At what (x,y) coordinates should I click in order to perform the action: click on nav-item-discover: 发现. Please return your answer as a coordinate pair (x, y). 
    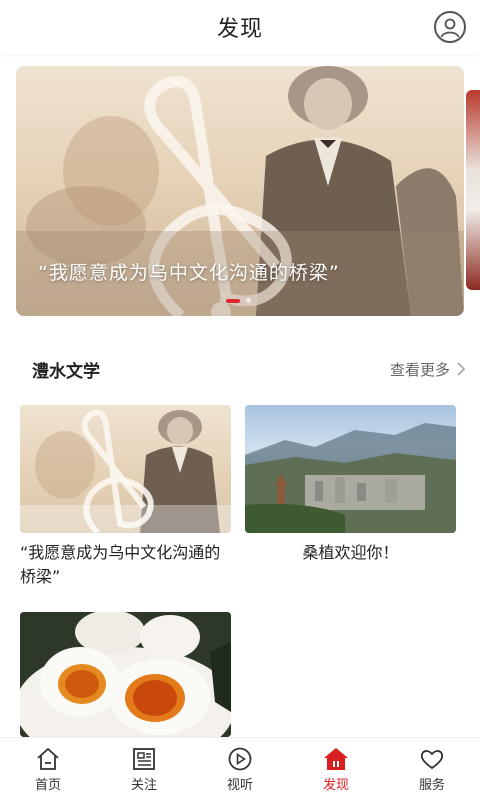
    Looking at the image, I should click on (336, 769).